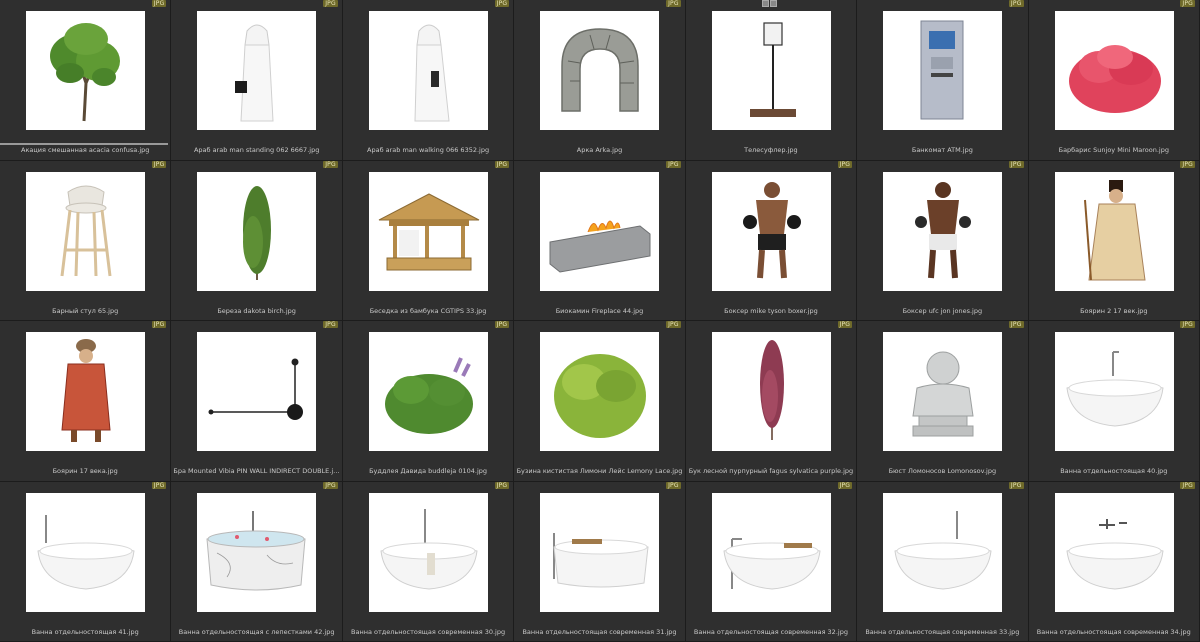 Image resolution: width=1200 pixels, height=642 pixels. What do you see at coordinates (942, 70) in the screenshot?
I see `atm-icon` at bounding box center [942, 70].